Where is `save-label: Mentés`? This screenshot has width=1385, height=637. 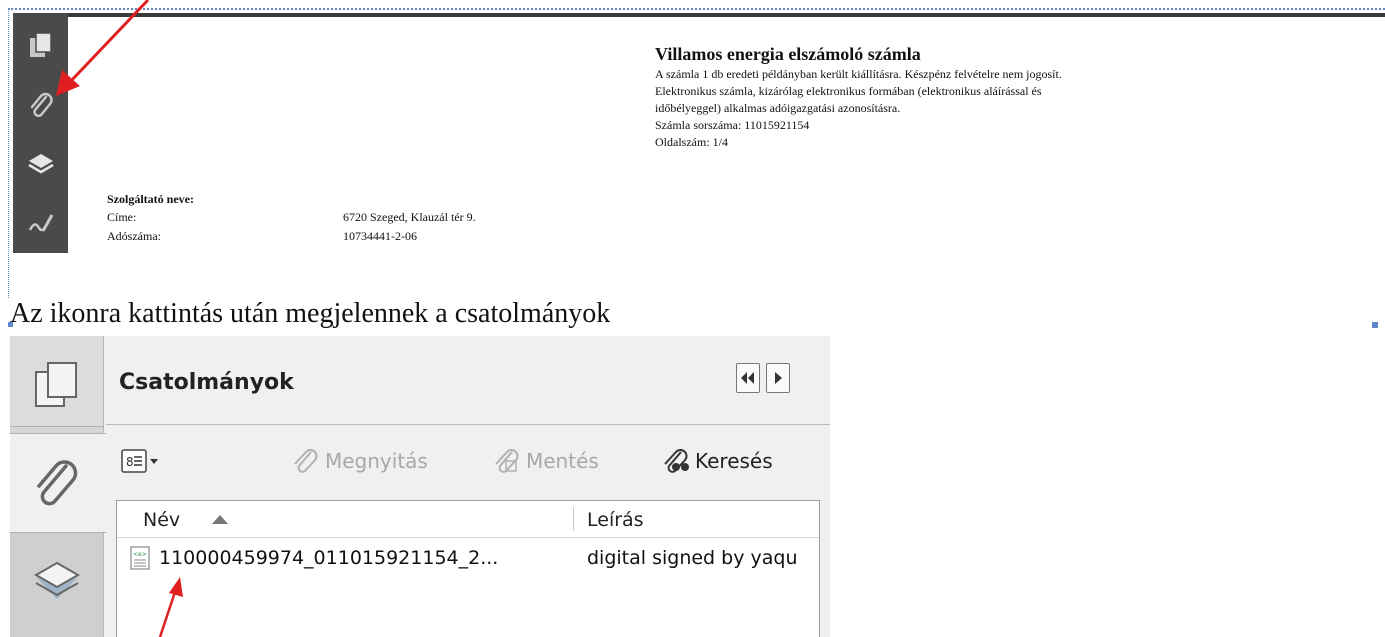 save-label: Mentés is located at coordinates (562, 461).